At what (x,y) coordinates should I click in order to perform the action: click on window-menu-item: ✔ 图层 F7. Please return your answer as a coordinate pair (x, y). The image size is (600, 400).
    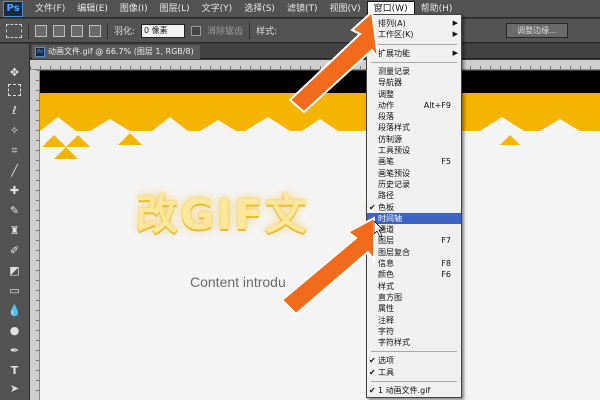
    Looking at the image, I should click on (414, 240).